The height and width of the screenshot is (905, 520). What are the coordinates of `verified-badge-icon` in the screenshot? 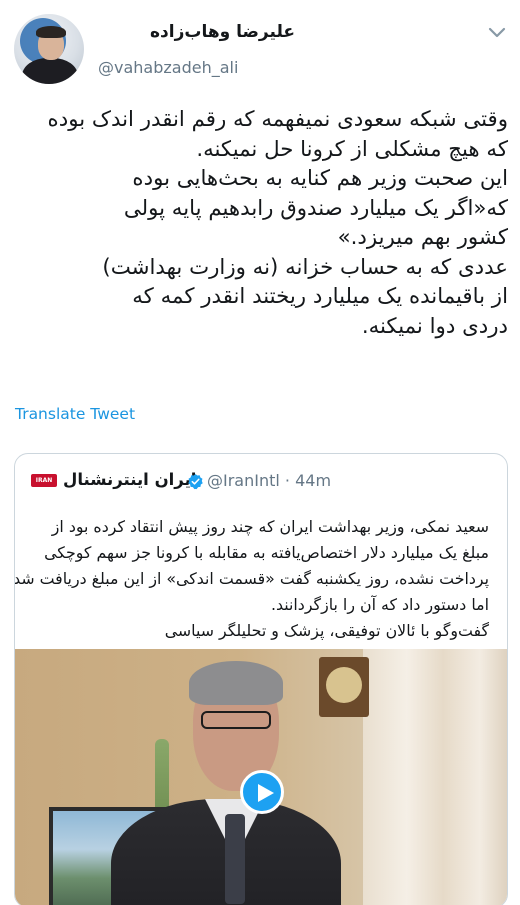 It's located at (195, 482).